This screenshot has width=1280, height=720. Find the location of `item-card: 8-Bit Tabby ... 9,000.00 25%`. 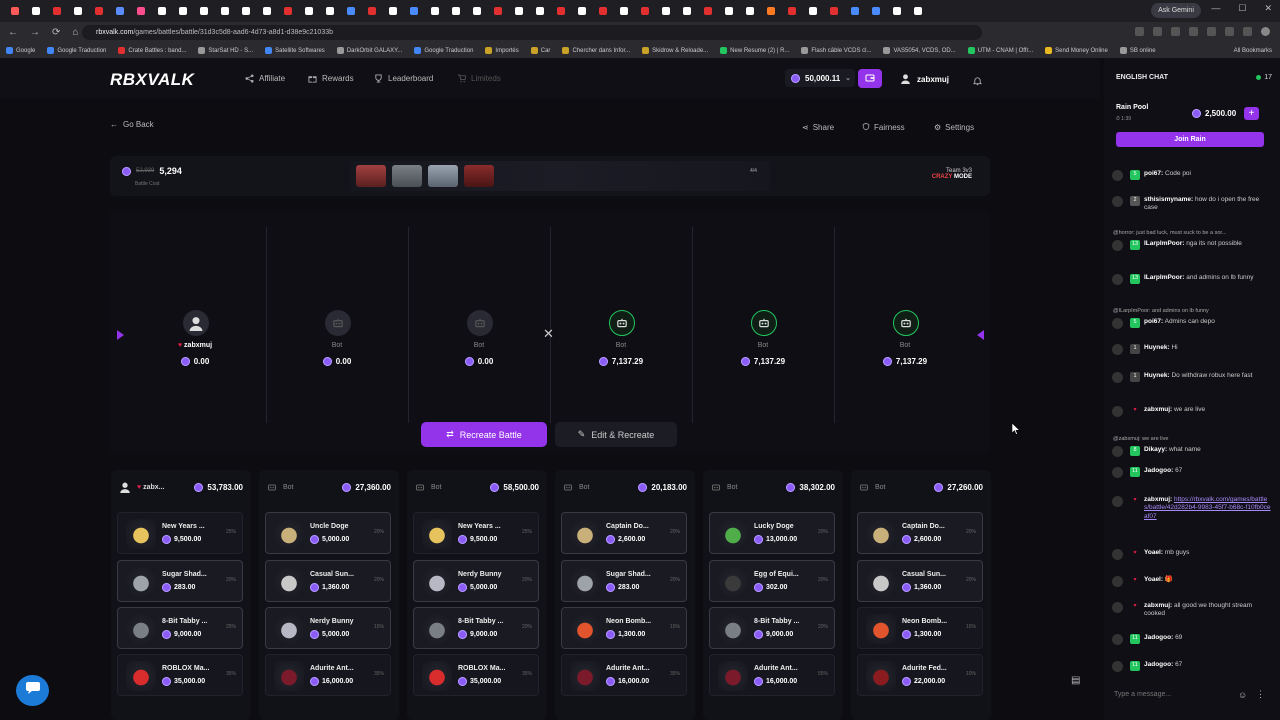

item-card: 8-Bit Tabby ... 9,000.00 25% is located at coordinates (180, 628).